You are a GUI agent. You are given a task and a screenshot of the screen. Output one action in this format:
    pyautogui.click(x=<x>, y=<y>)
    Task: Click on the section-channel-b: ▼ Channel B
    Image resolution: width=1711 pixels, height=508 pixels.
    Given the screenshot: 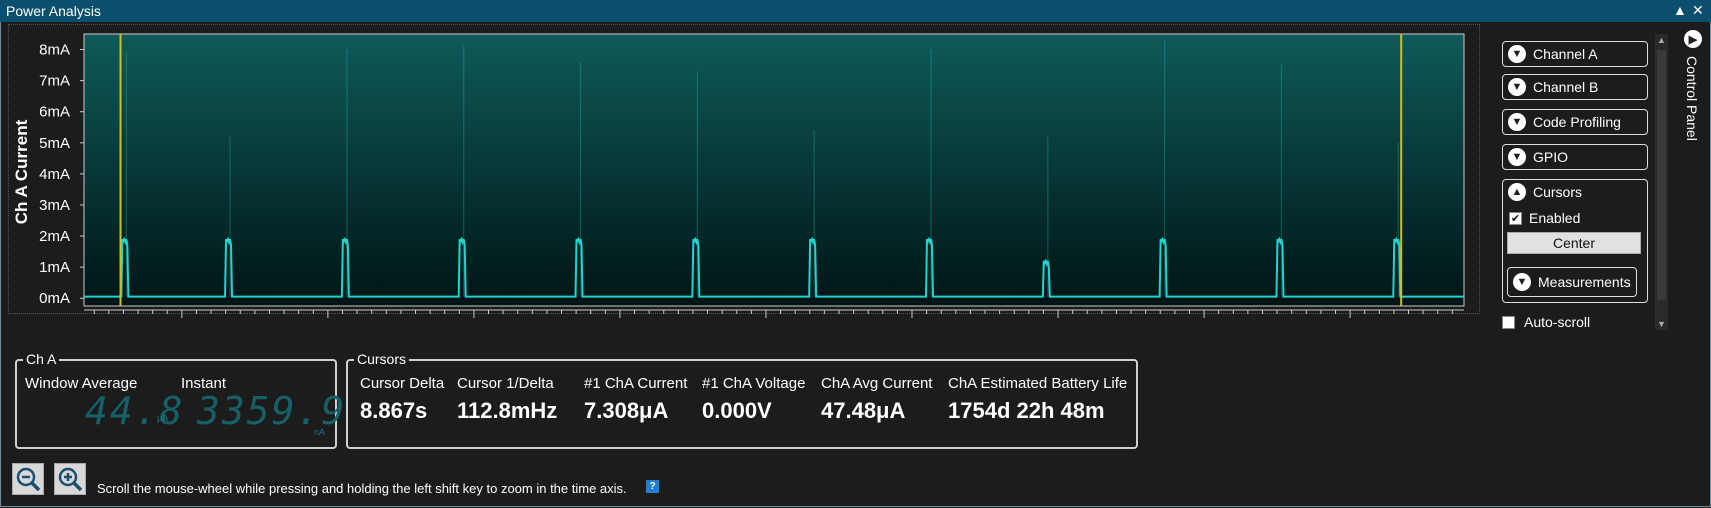 What is the action you would take?
    pyautogui.click(x=1575, y=87)
    